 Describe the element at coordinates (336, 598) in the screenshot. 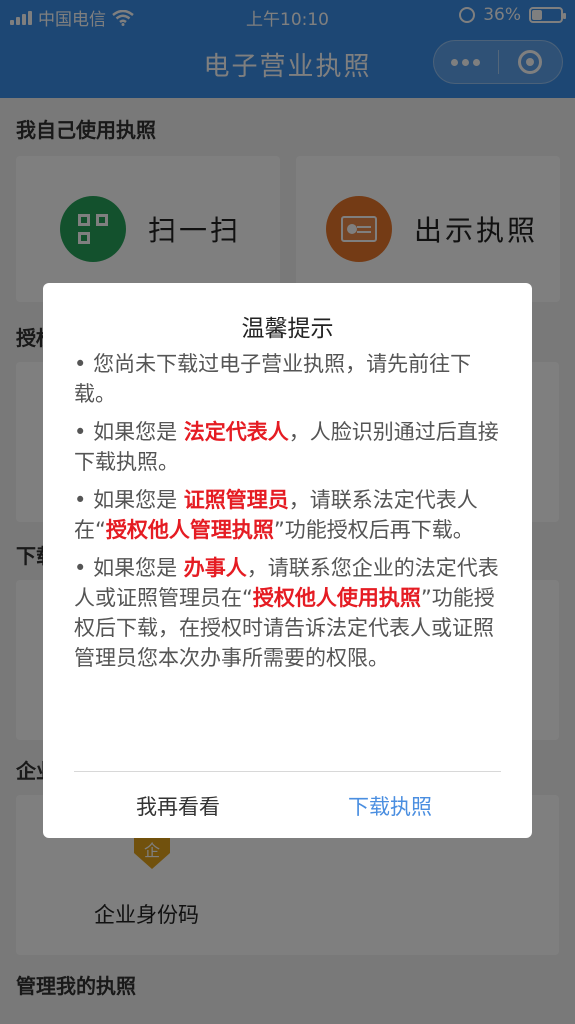

I see `p4-emphasis-2: 授权他人使用执照` at that location.